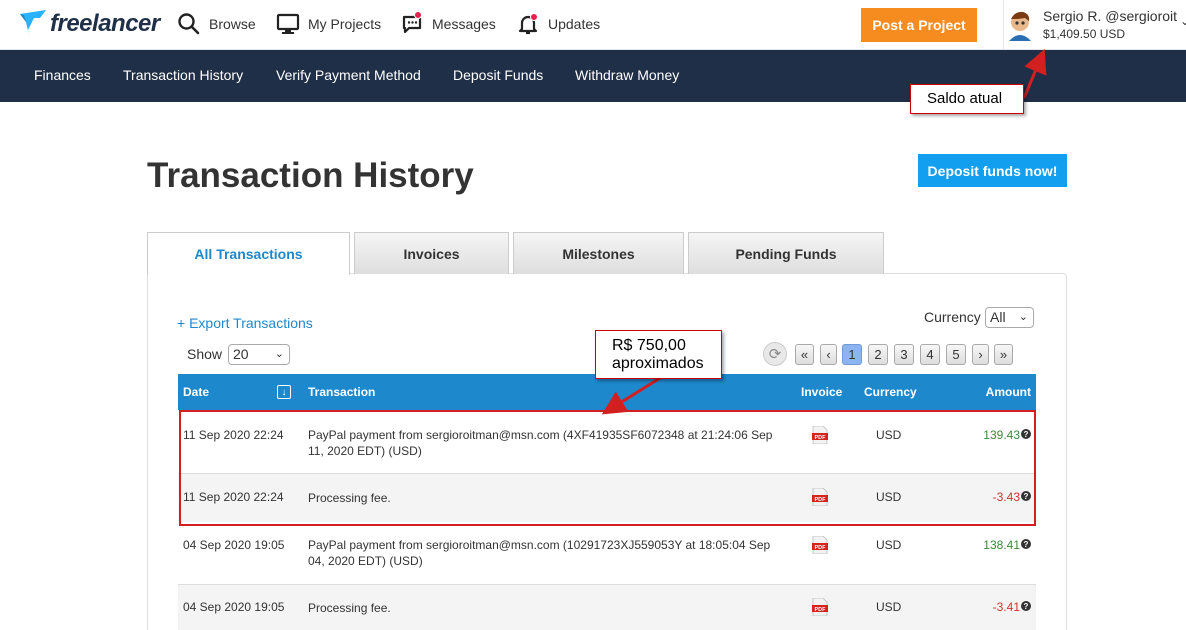 This screenshot has height=630, width=1186. What do you see at coordinates (804, 354) in the screenshot?
I see `pager-first: «` at bounding box center [804, 354].